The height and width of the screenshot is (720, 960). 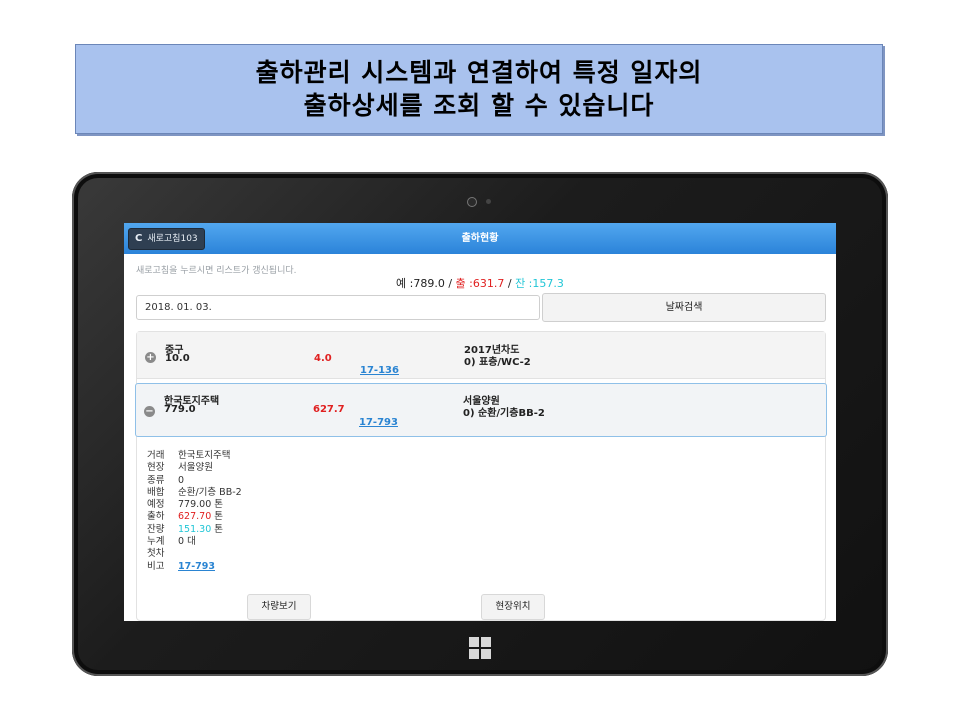 I want to click on totals-summary: 예 :789.0 / 출 :631.7 / 잔 :157.3, so click(x=480, y=283).